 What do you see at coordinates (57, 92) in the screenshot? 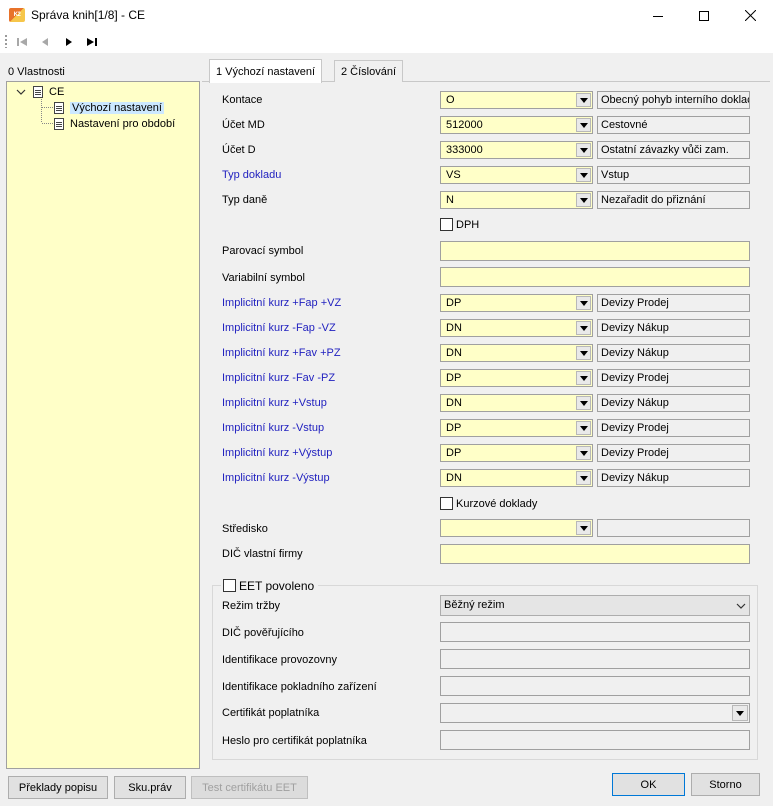
I see `tree-node-root-label: CE` at bounding box center [57, 92].